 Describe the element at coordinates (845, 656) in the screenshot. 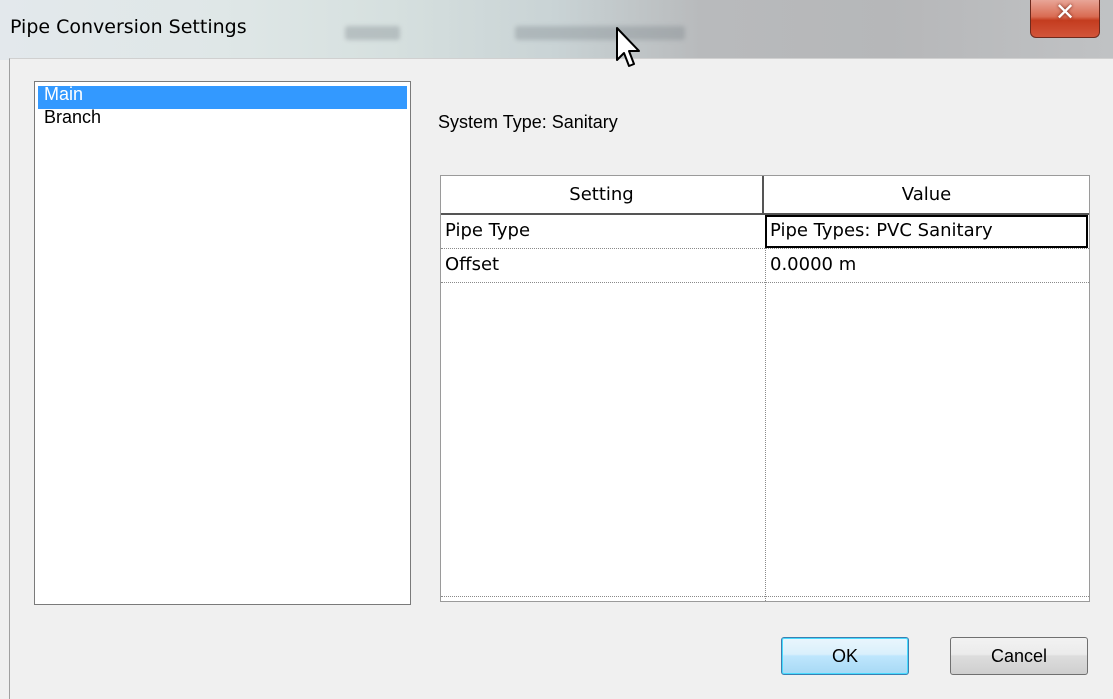

I see `ok-button: OK` at that location.